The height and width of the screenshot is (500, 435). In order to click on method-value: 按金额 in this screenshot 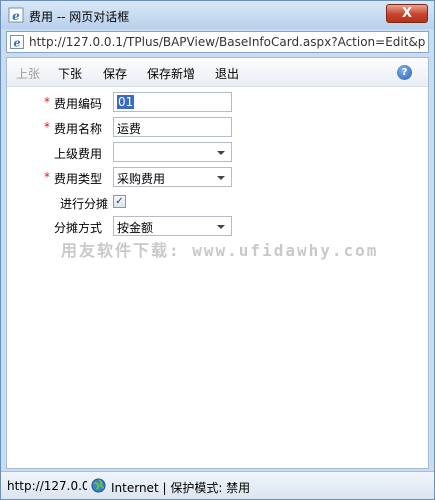, I will do `click(135, 228)`.